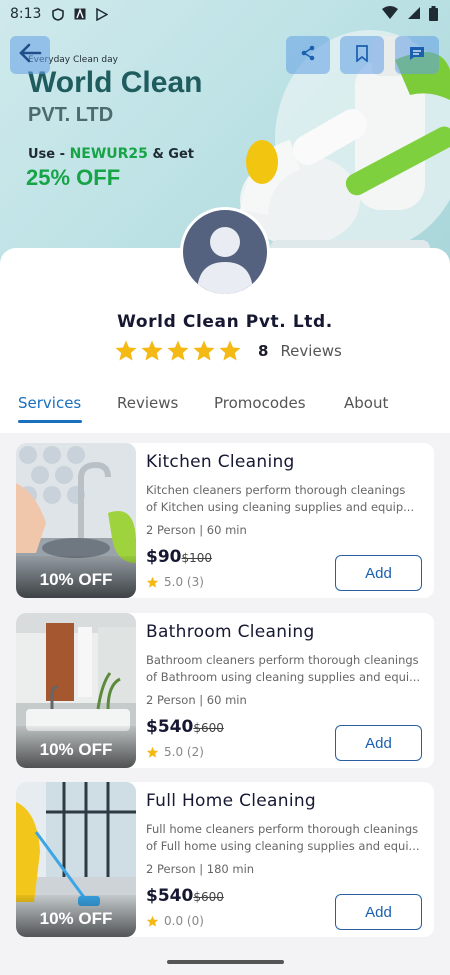  What do you see at coordinates (76, 690) in the screenshot?
I see `service-image-bathroom: 10% OFF` at bounding box center [76, 690].